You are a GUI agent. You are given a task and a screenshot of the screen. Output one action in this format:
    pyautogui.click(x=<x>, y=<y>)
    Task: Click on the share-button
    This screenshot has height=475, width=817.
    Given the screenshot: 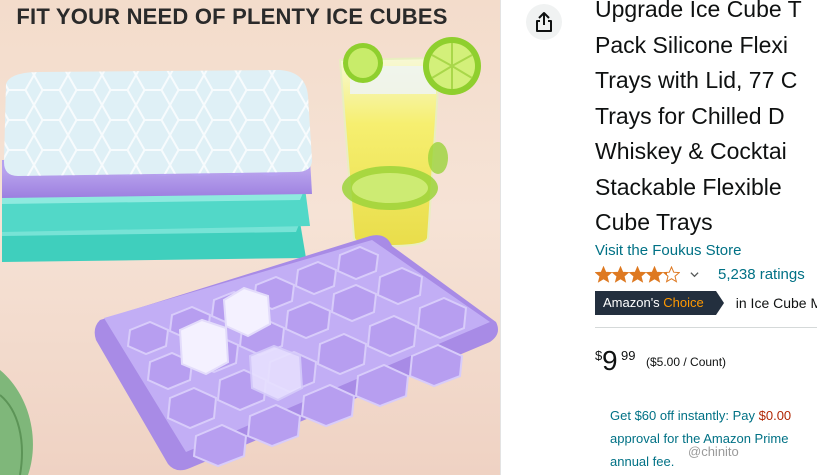 What is the action you would take?
    pyautogui.click(x=544, y=22)
    